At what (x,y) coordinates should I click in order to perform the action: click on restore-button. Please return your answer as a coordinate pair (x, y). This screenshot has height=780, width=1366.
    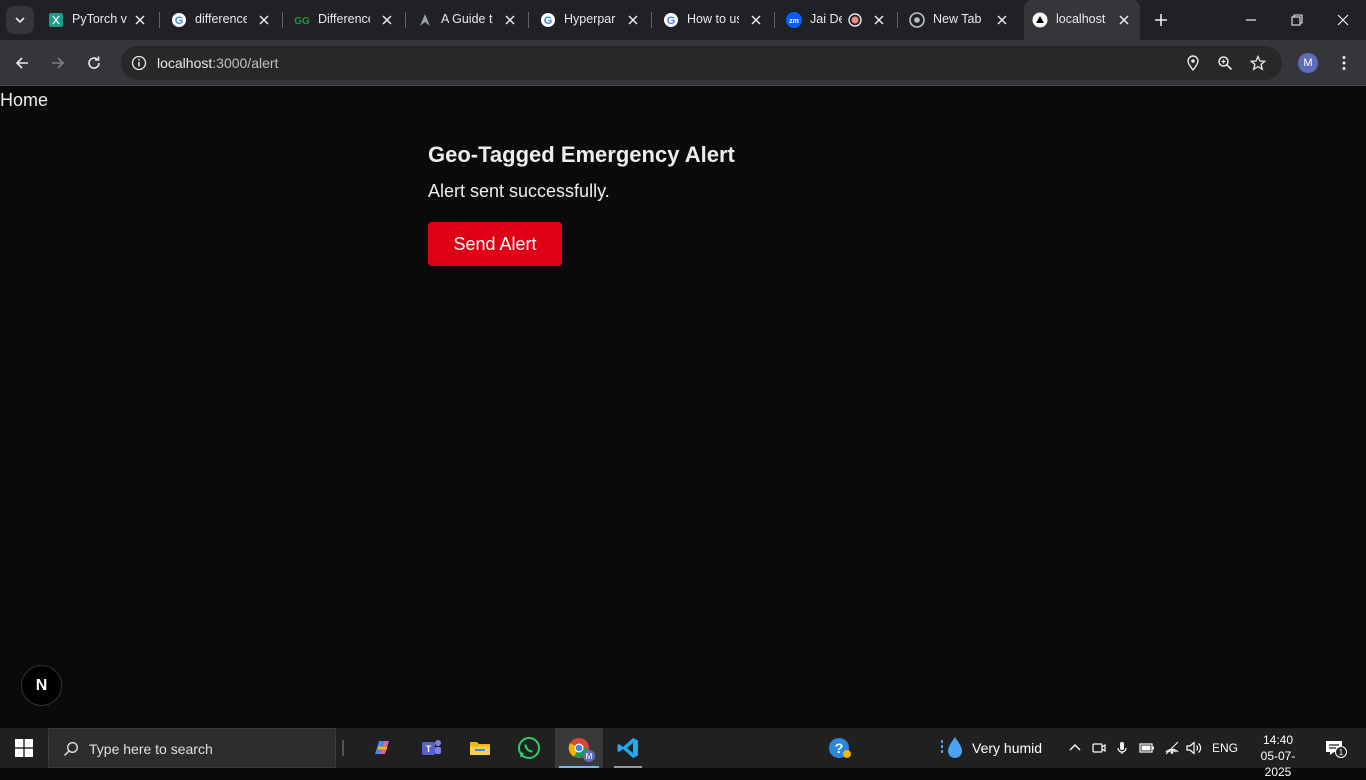
    Looking at the image, I should click on (1297, 20).